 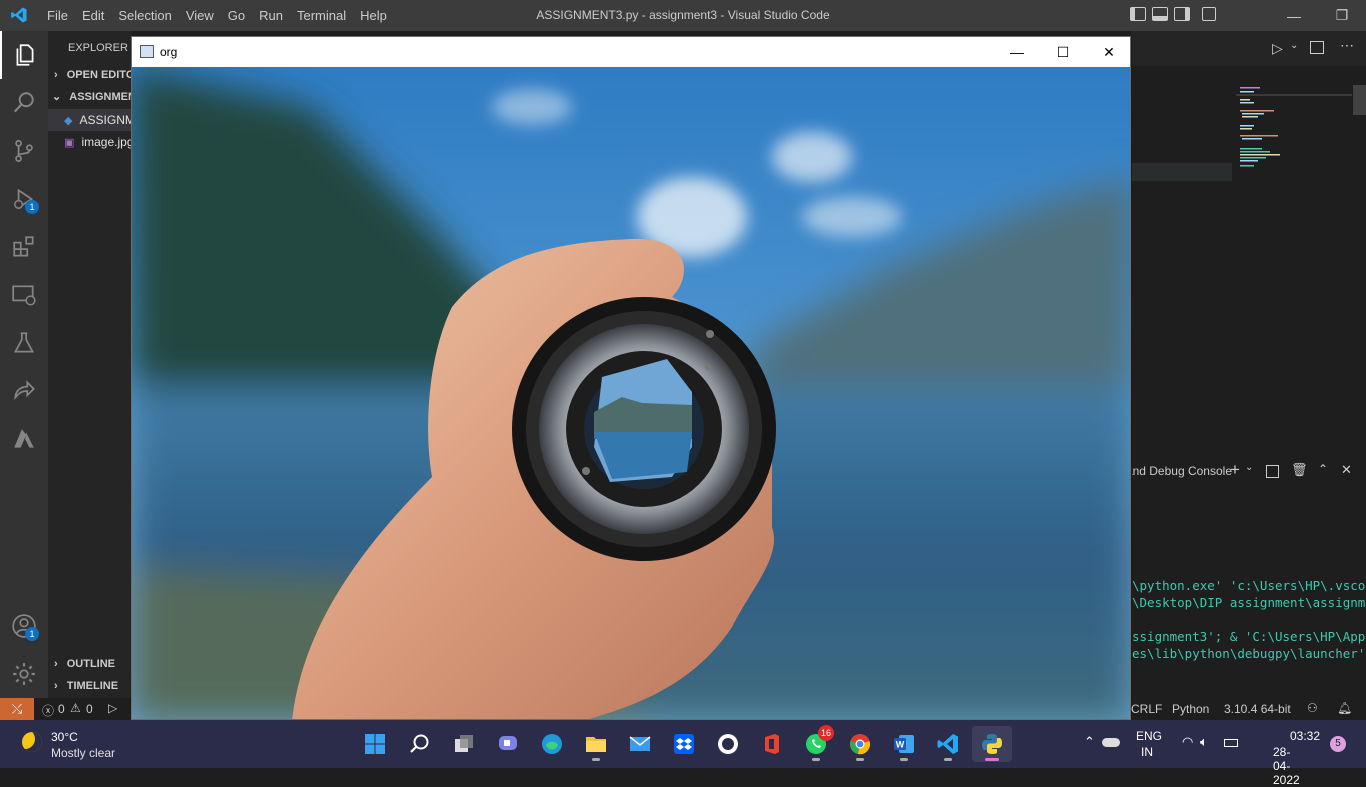 What do you see at coordinates (1312, 708) in the screenshot?
I see `feedback-icon: ⚇` at bounding box center [1312, 708].